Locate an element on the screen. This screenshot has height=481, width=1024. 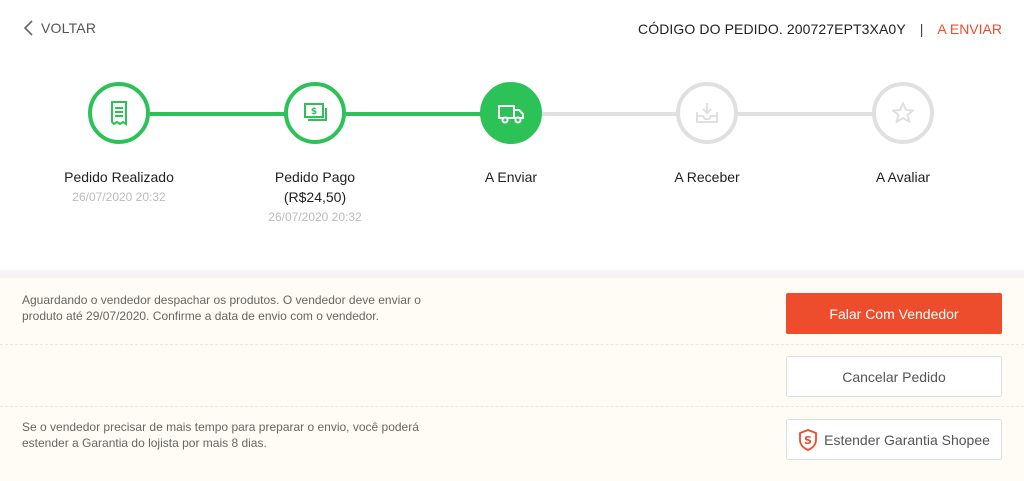
cancel-row: Cancelar Pedido is located at coordinates (512, 376).